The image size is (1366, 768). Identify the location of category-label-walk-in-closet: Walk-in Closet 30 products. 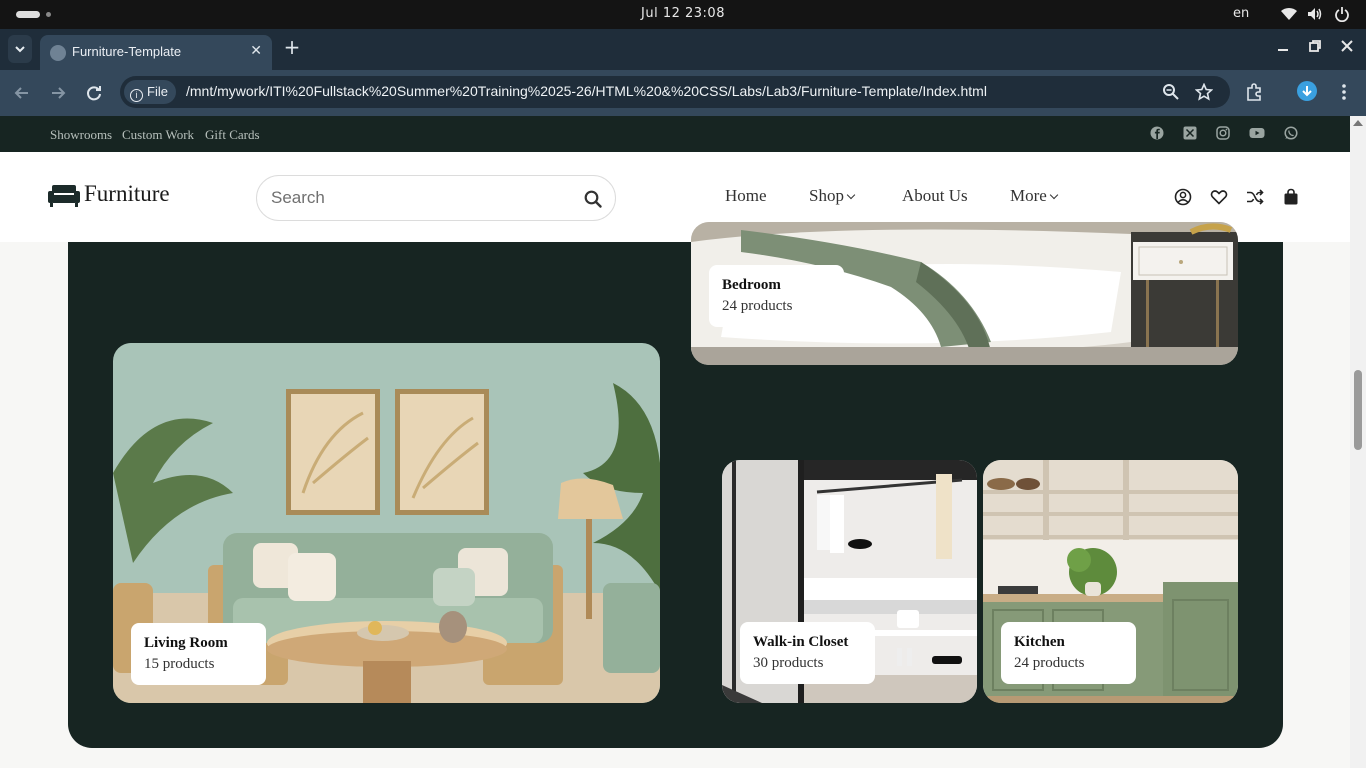
(807, 653).